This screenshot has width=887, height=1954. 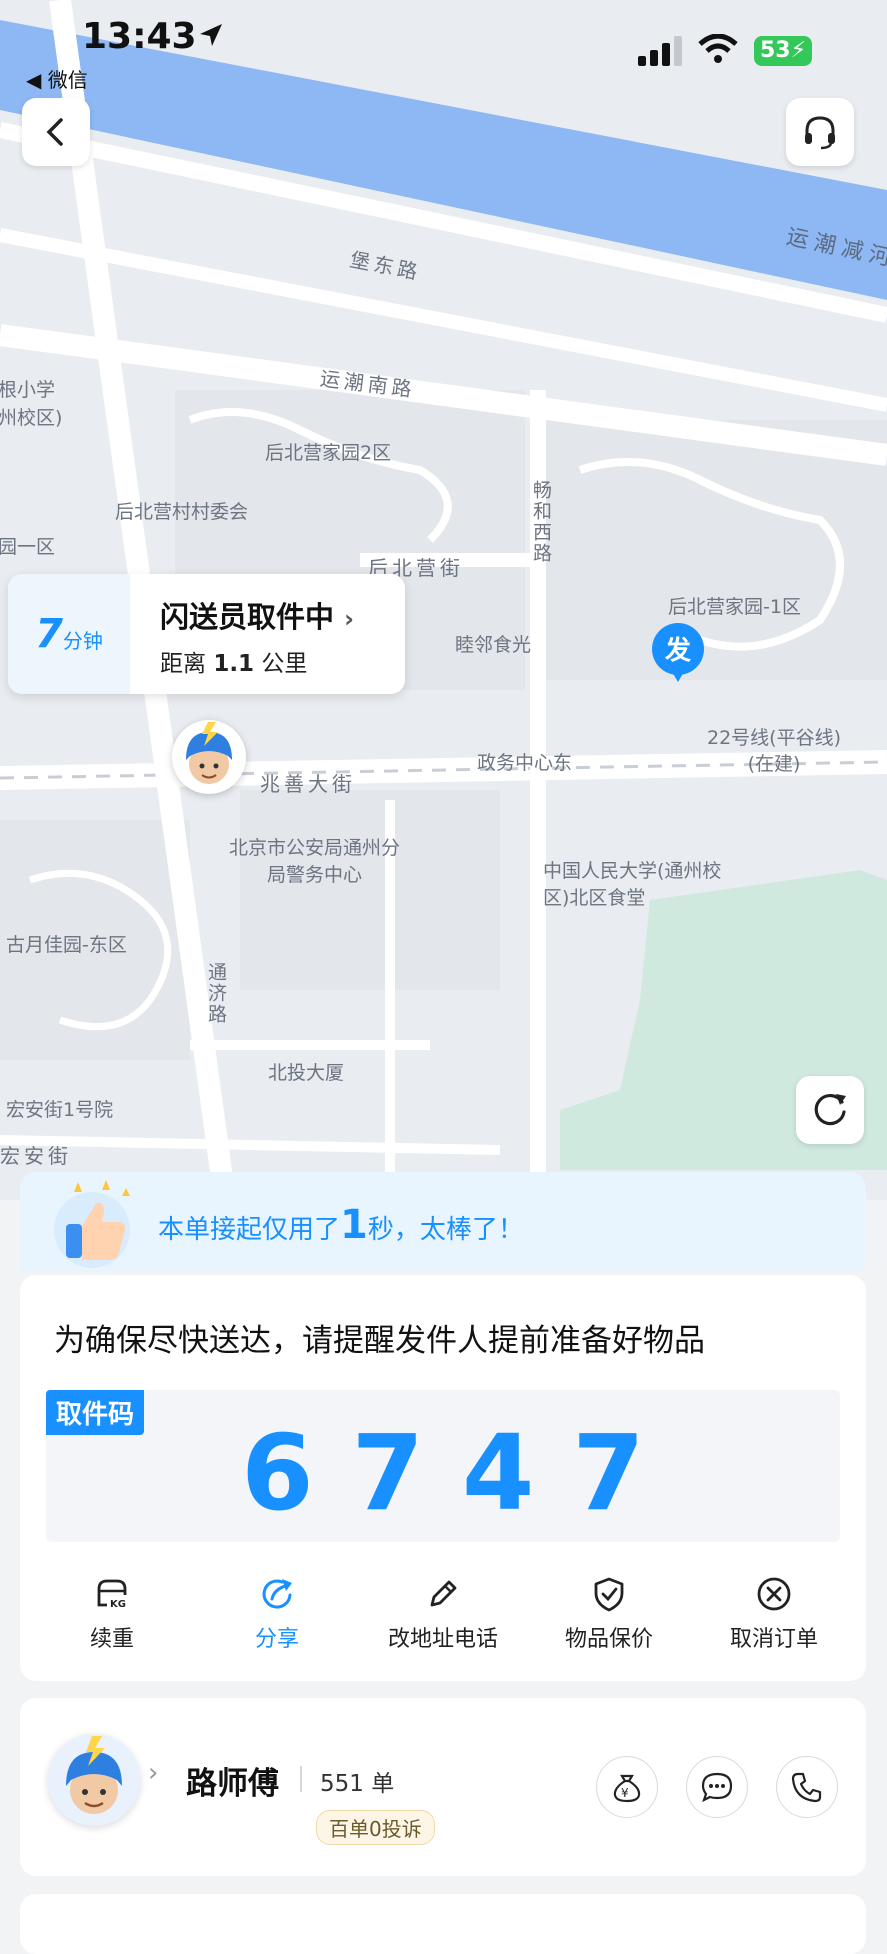 I want to click on map-label: 政务中心东, so click(x=525, y=763).